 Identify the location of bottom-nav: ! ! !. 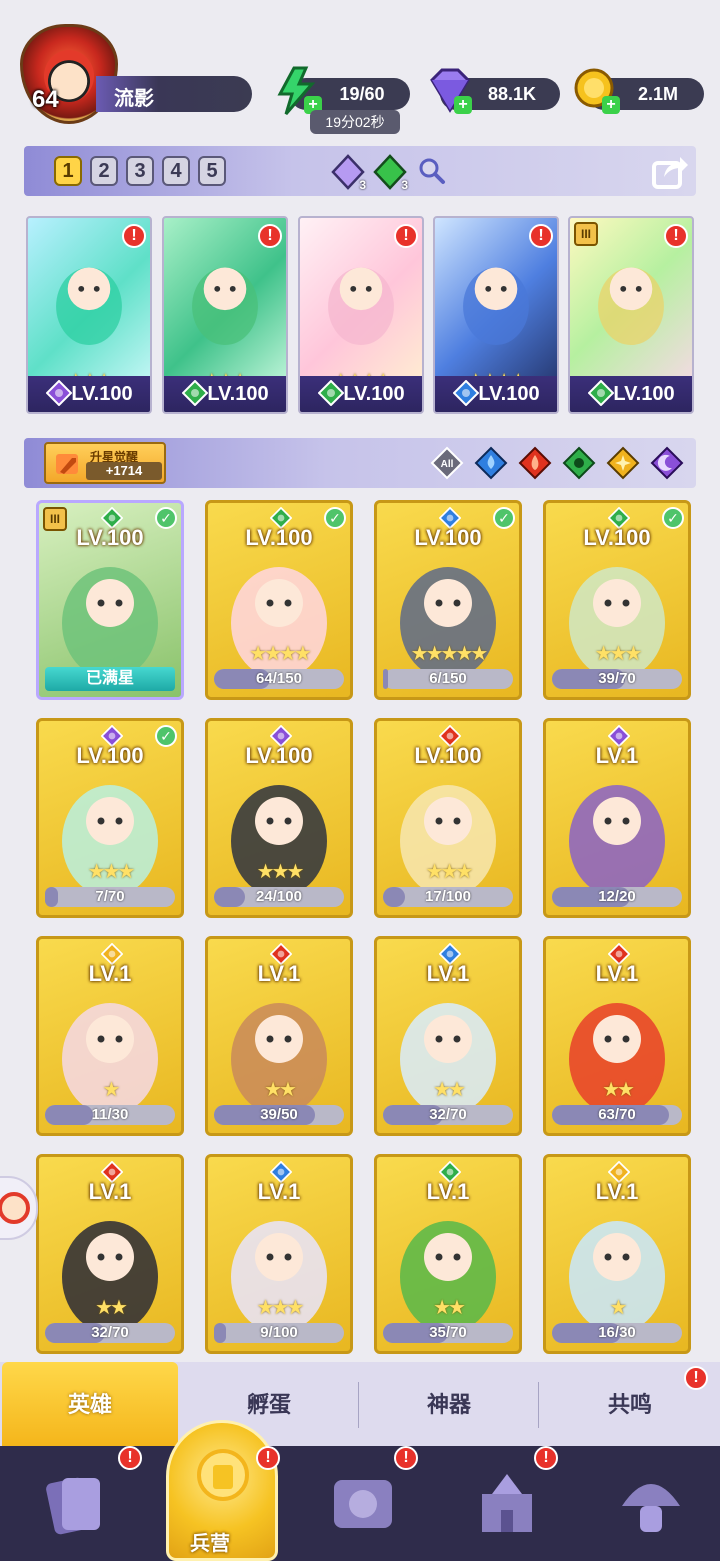
(360, 1503).